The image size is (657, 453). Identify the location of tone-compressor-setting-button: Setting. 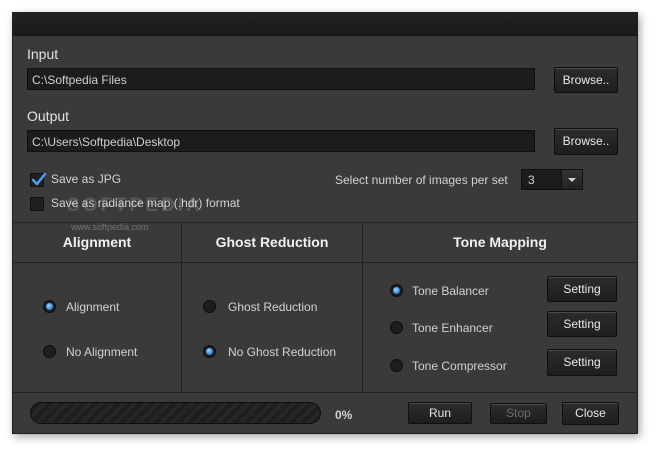
(582, 362).